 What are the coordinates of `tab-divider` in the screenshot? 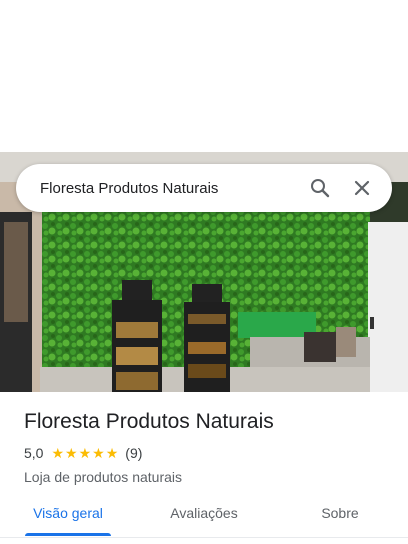 It's located at (204, 537).